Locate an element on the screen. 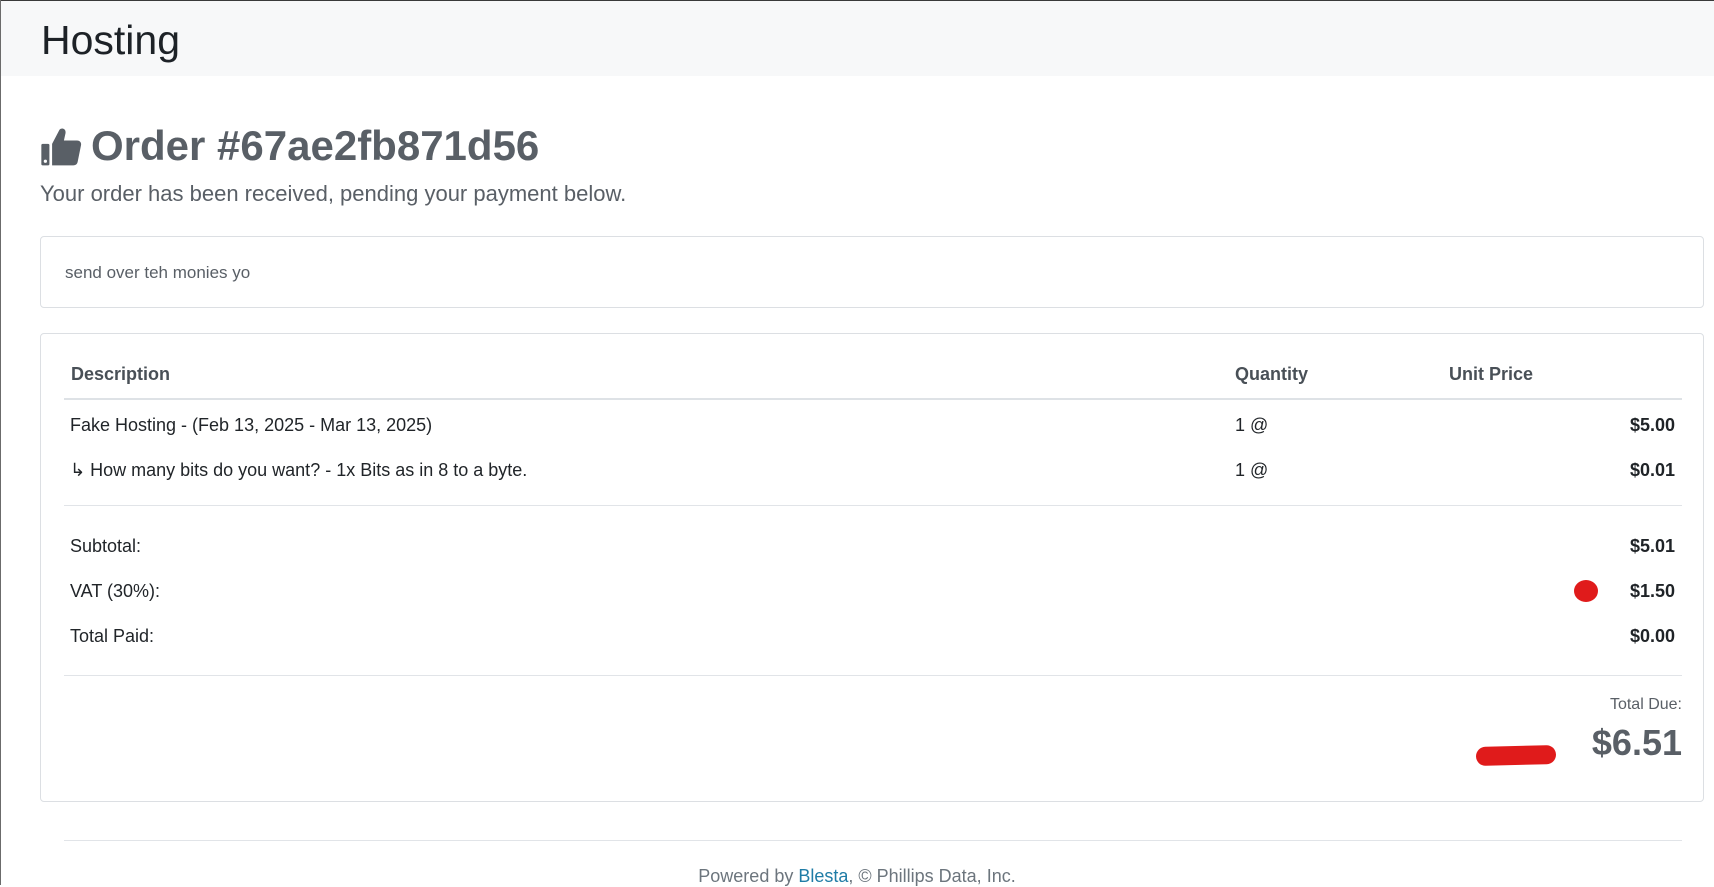 This screenshot has width=1714, height=887. thumbs-up-icon is located at coordinates (61, 146).